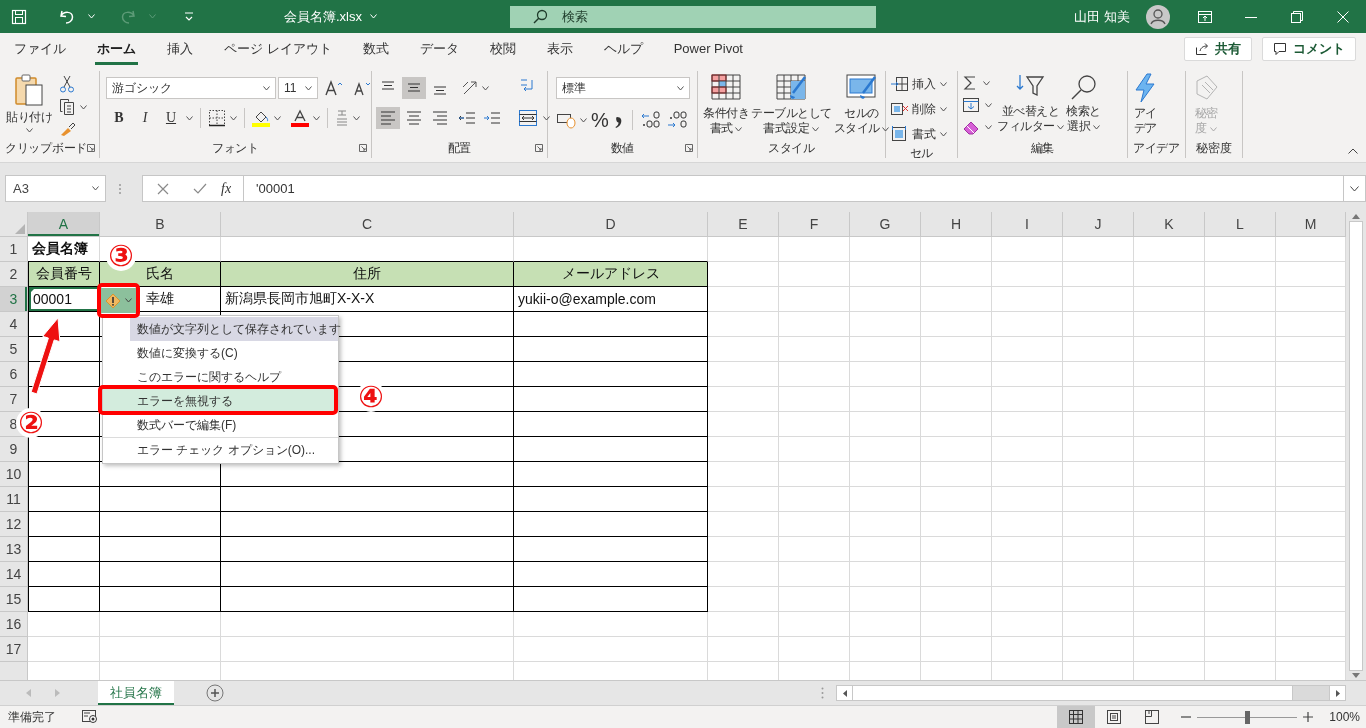 The height and width of the screenshot is (728, 1366). Describe the element at coordinates (492, 118) in the screenshot. I see `increase-indent-icon` at that location.